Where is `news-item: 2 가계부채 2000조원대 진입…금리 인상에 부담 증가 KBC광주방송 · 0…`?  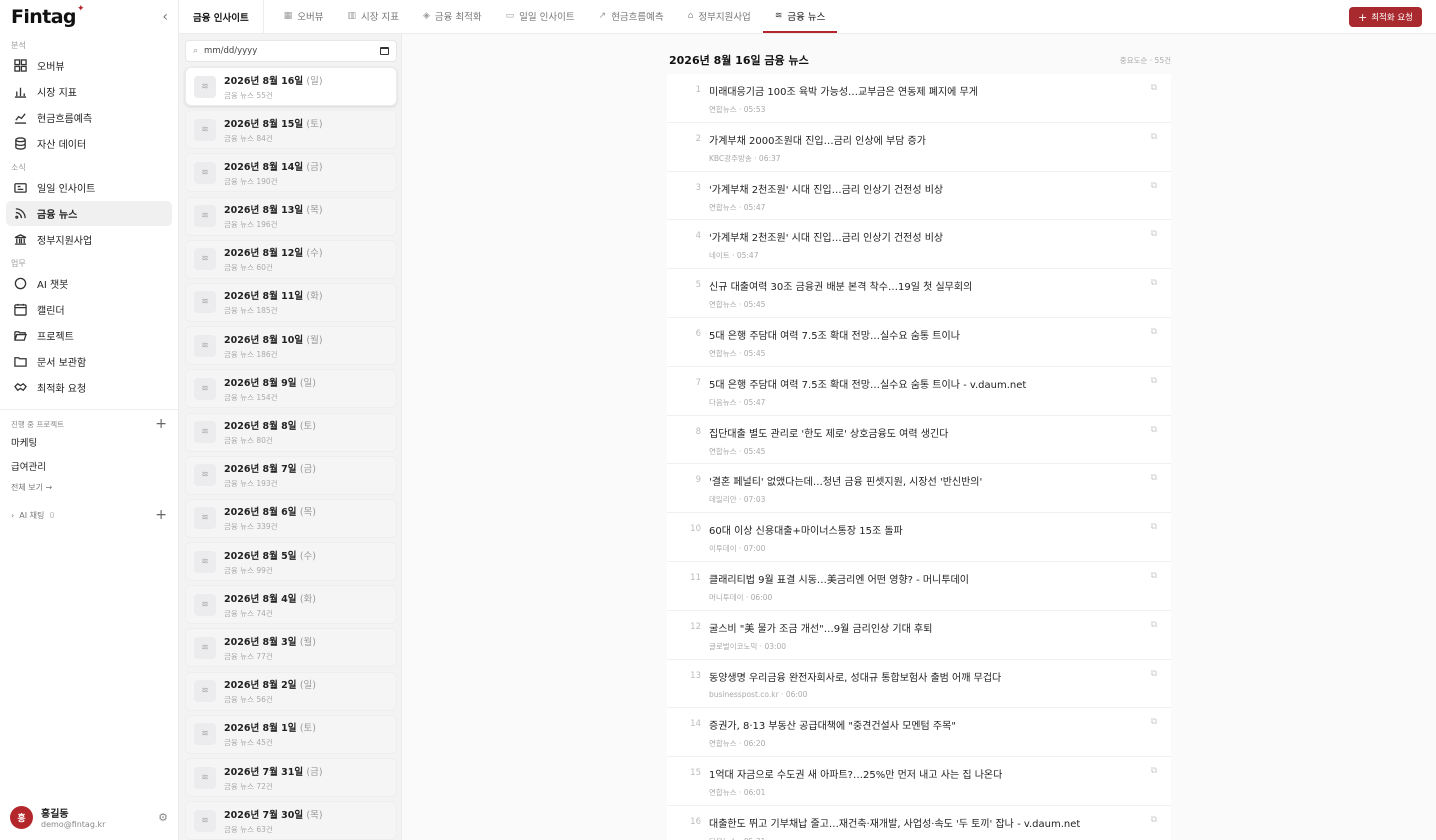 news-item: 2 가계부채 2000조원대 진입…금리 인상에 부담 증가 KBC광주방송 · 0… is located at coordinates (919, 147).